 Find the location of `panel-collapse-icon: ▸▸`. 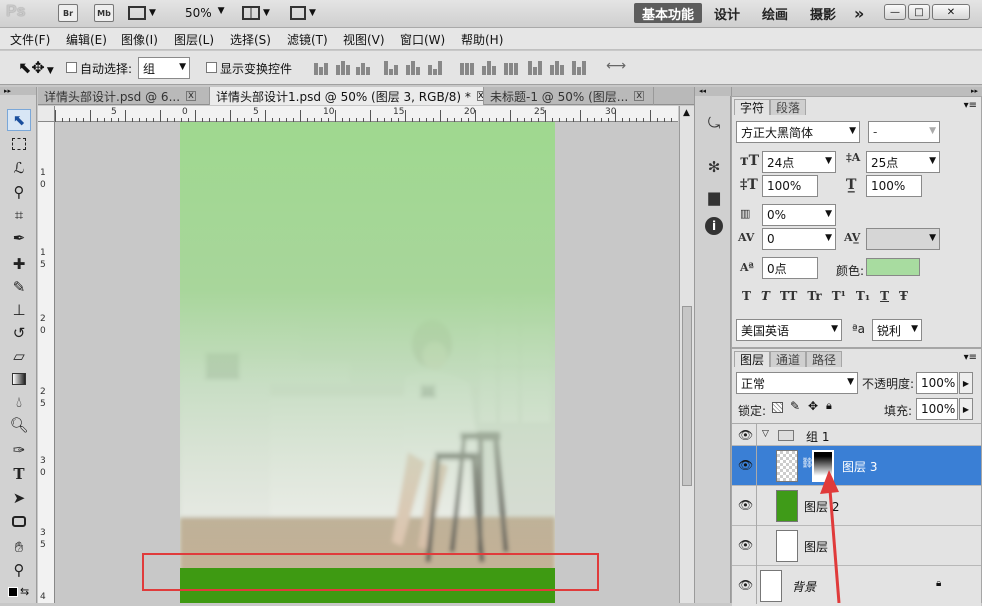

panel-collapse-icon: ▸▸ is located at coordinates (974, 91).